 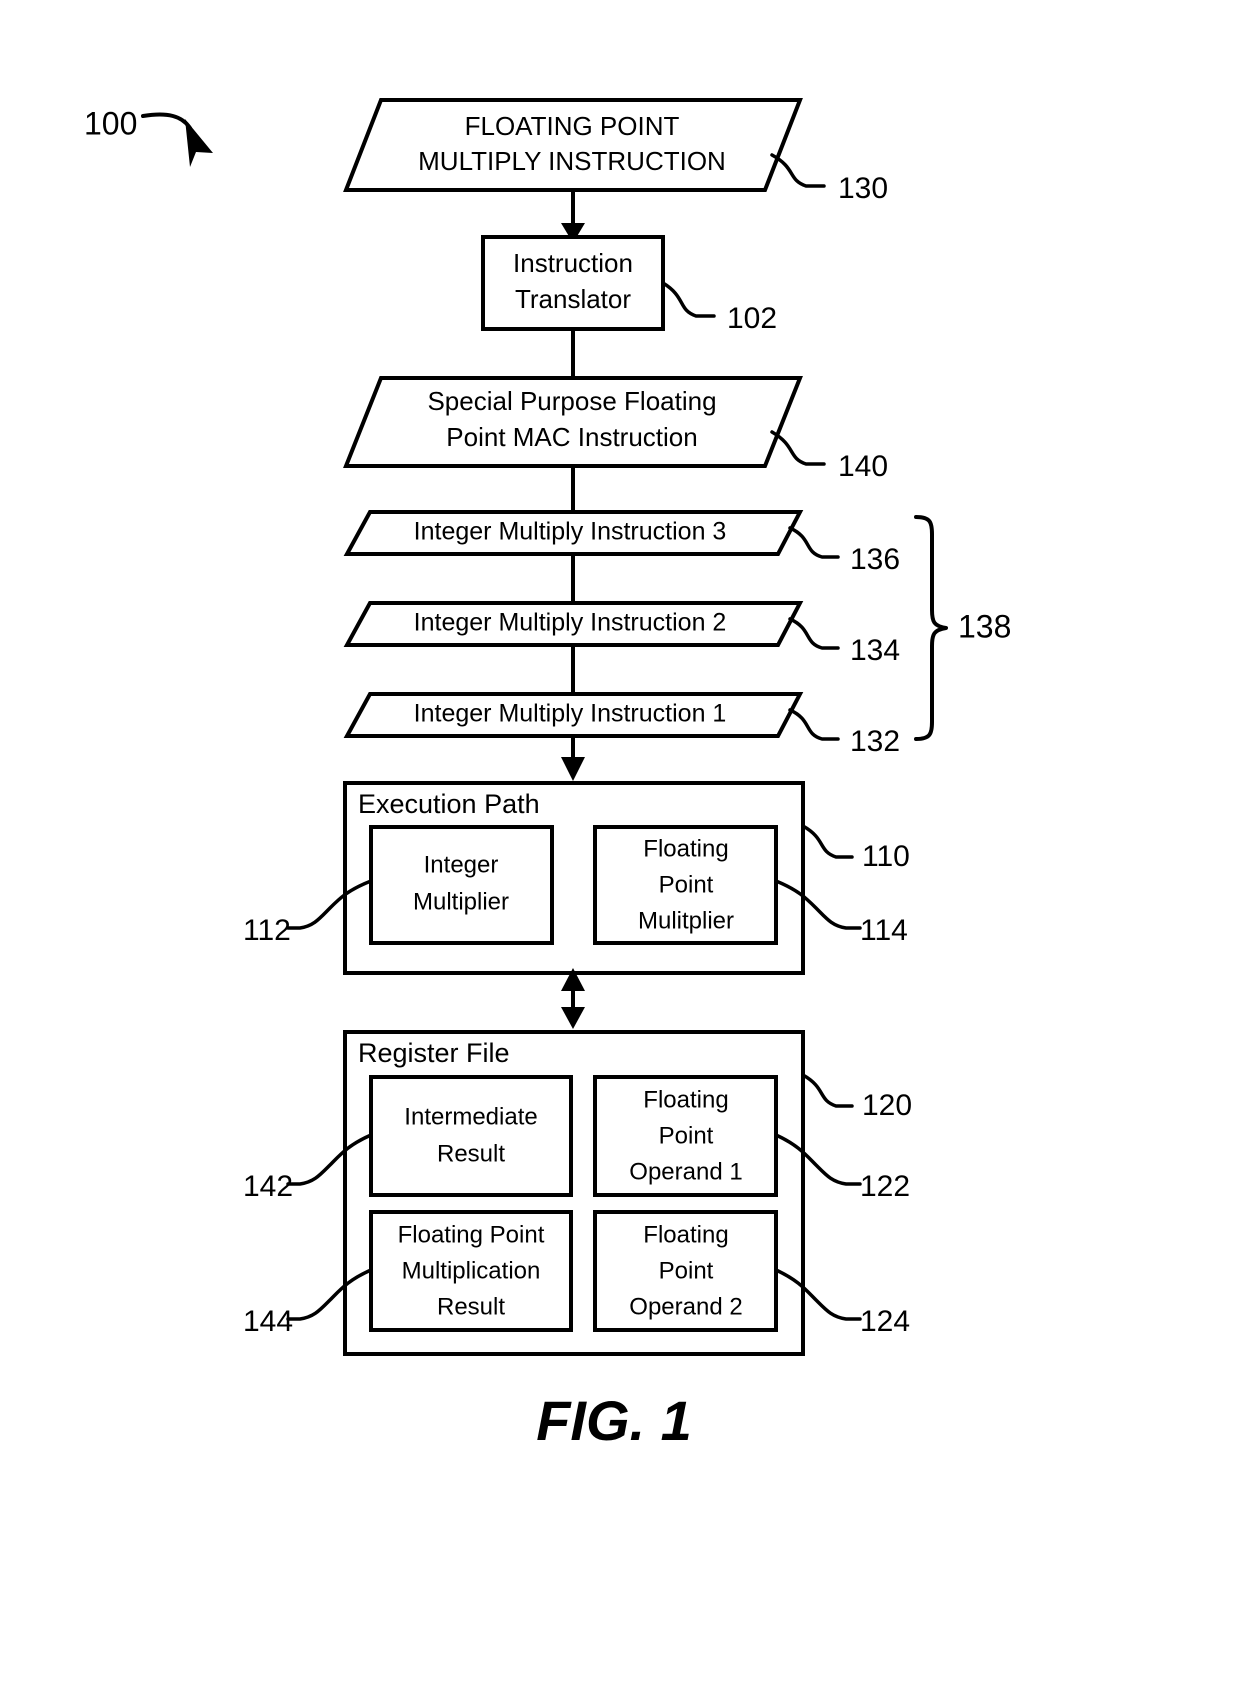 What do you see at coordinates (570, 714) in the screenshot?
I see `integer-multiply-1-label: Integer Multiply Instruction 1` at bounding box center [570, 714].